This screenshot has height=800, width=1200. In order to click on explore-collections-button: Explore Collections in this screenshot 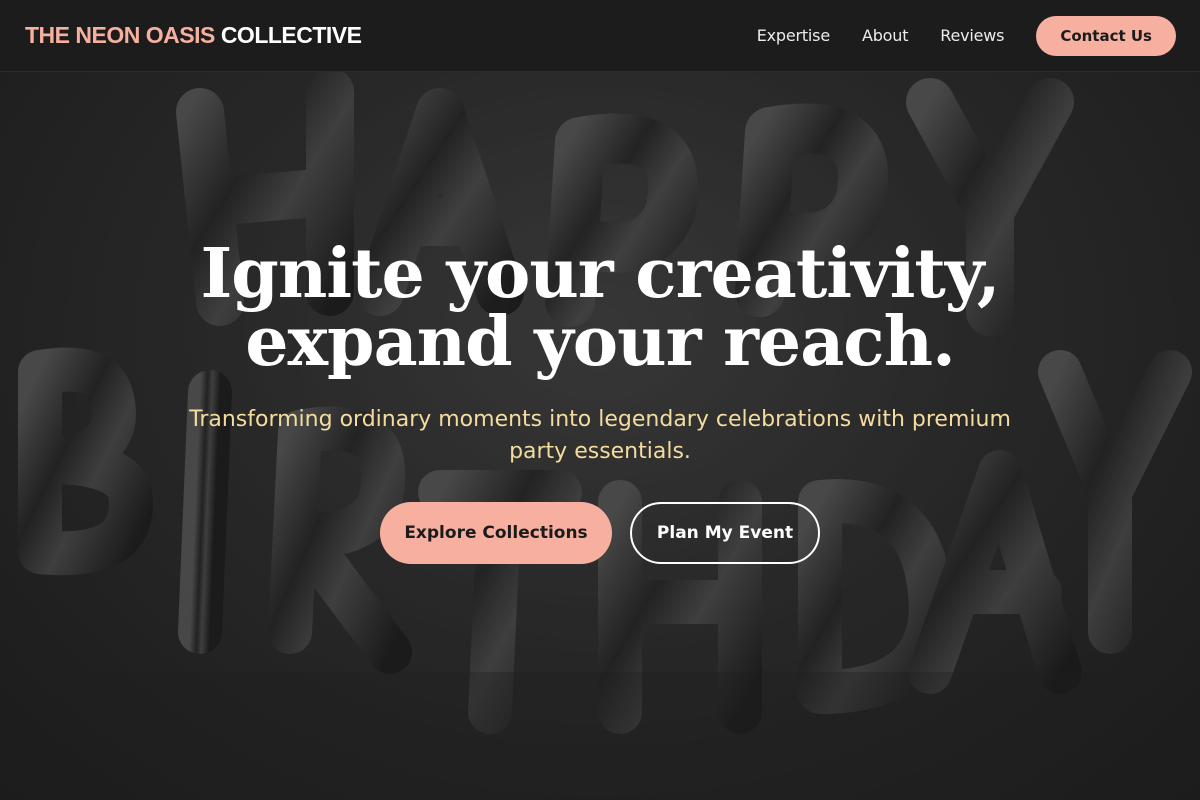, I will do `click(496, 533)`.